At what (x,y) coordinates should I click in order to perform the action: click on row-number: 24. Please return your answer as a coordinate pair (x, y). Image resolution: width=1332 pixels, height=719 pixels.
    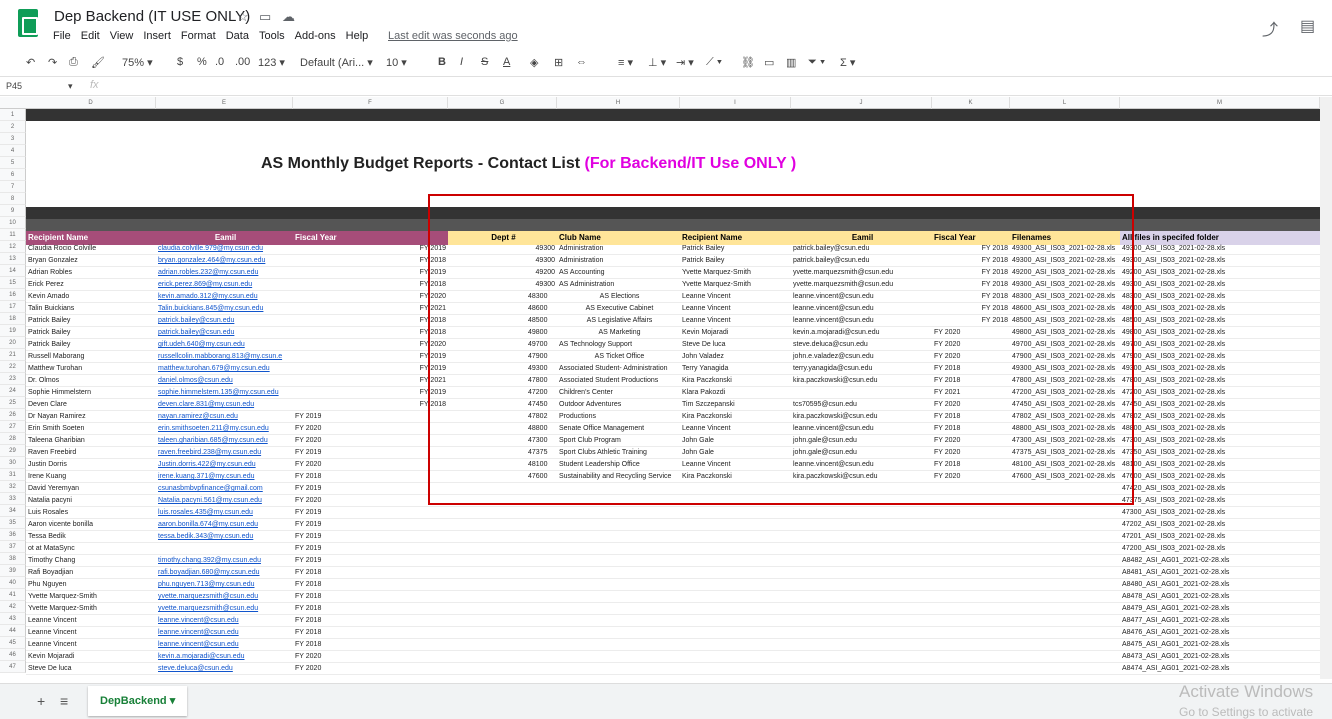
    Looking at the image, I should click on (13, 391).